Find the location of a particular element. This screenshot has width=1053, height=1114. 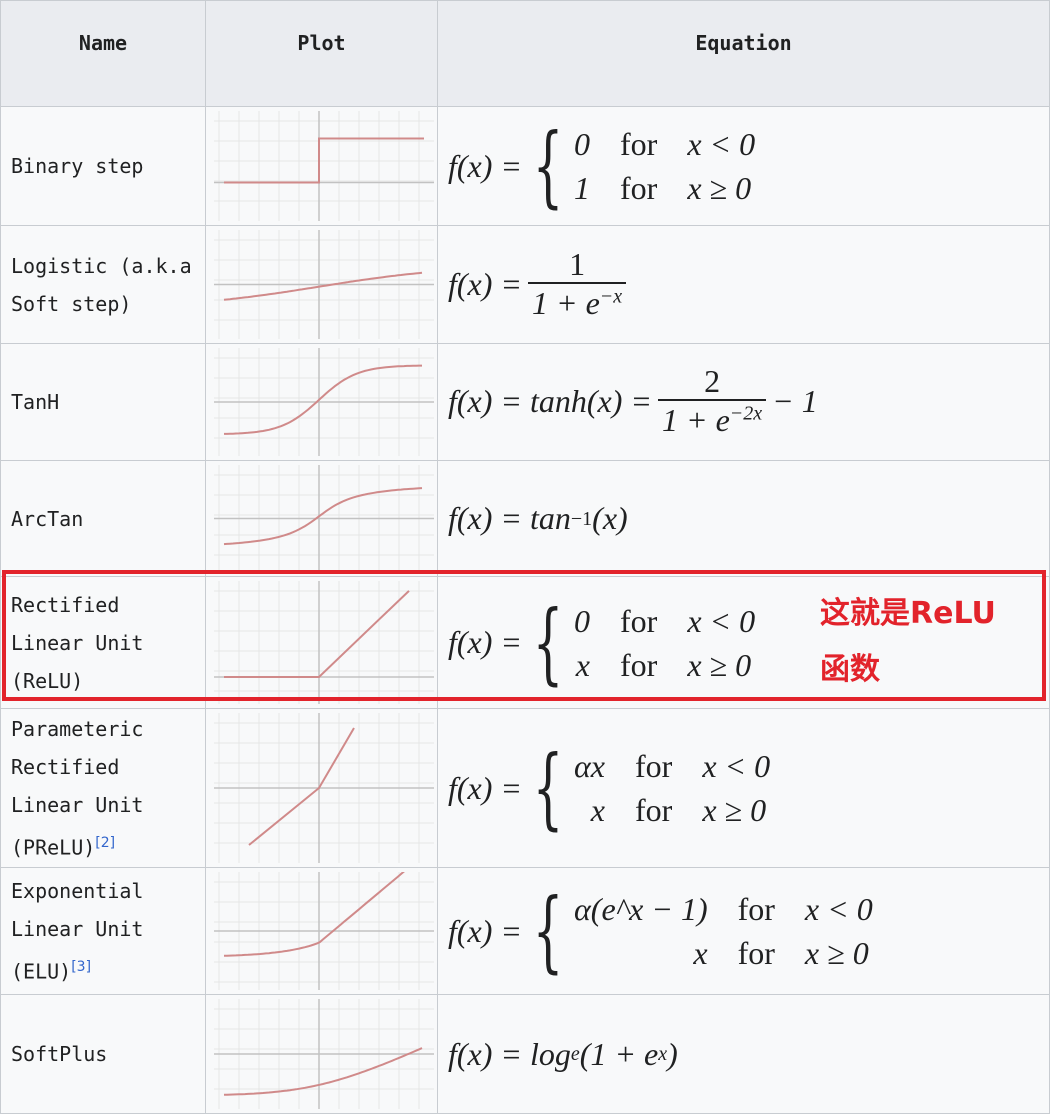

equation-cases: α(e^x − 1) for x < 0 x for x ≥ 0 is located at coordinates (723, 931).